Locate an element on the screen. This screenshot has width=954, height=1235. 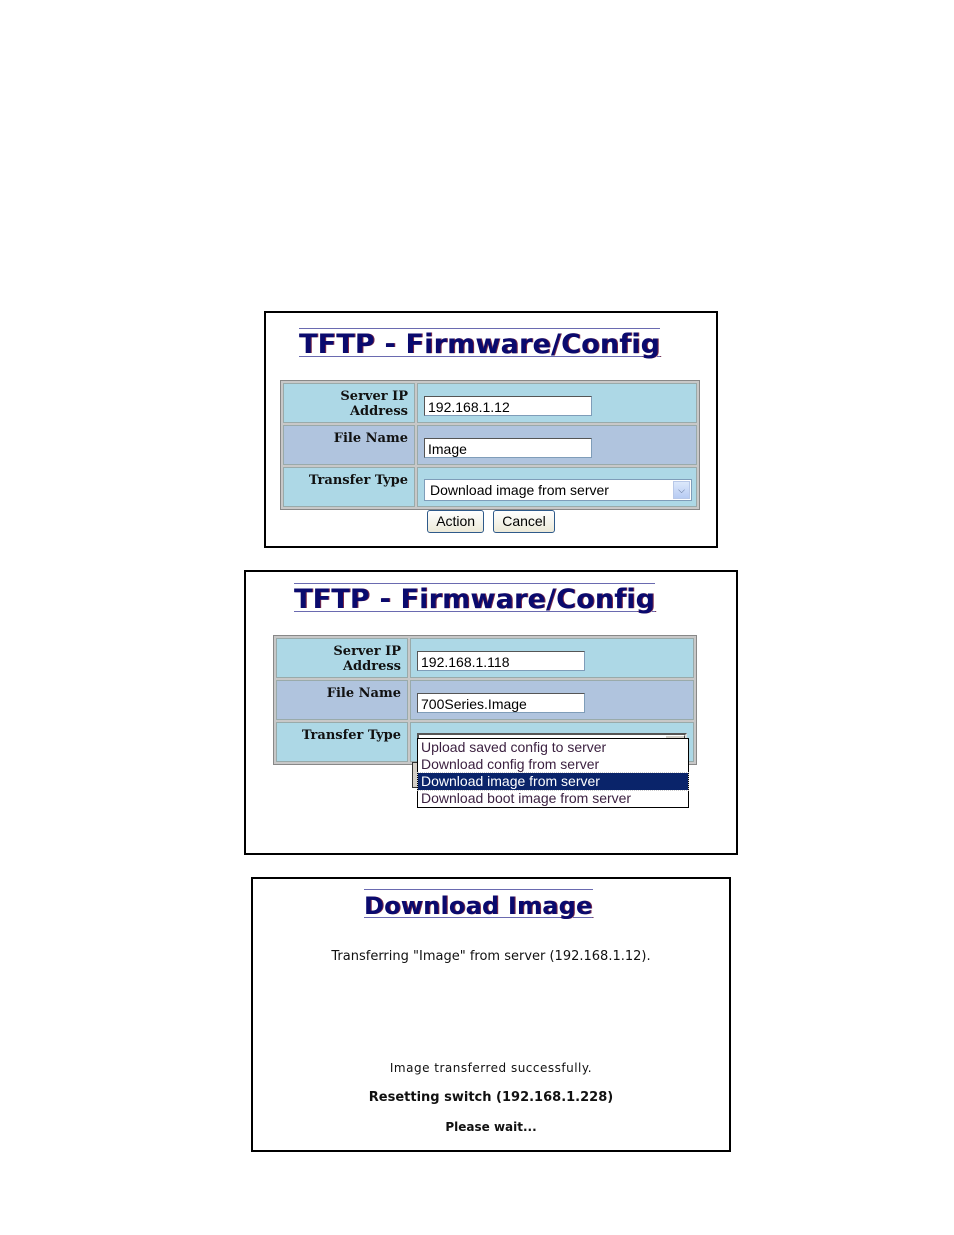
file-name-row: File Name Image is located at coordinates (490, 445).